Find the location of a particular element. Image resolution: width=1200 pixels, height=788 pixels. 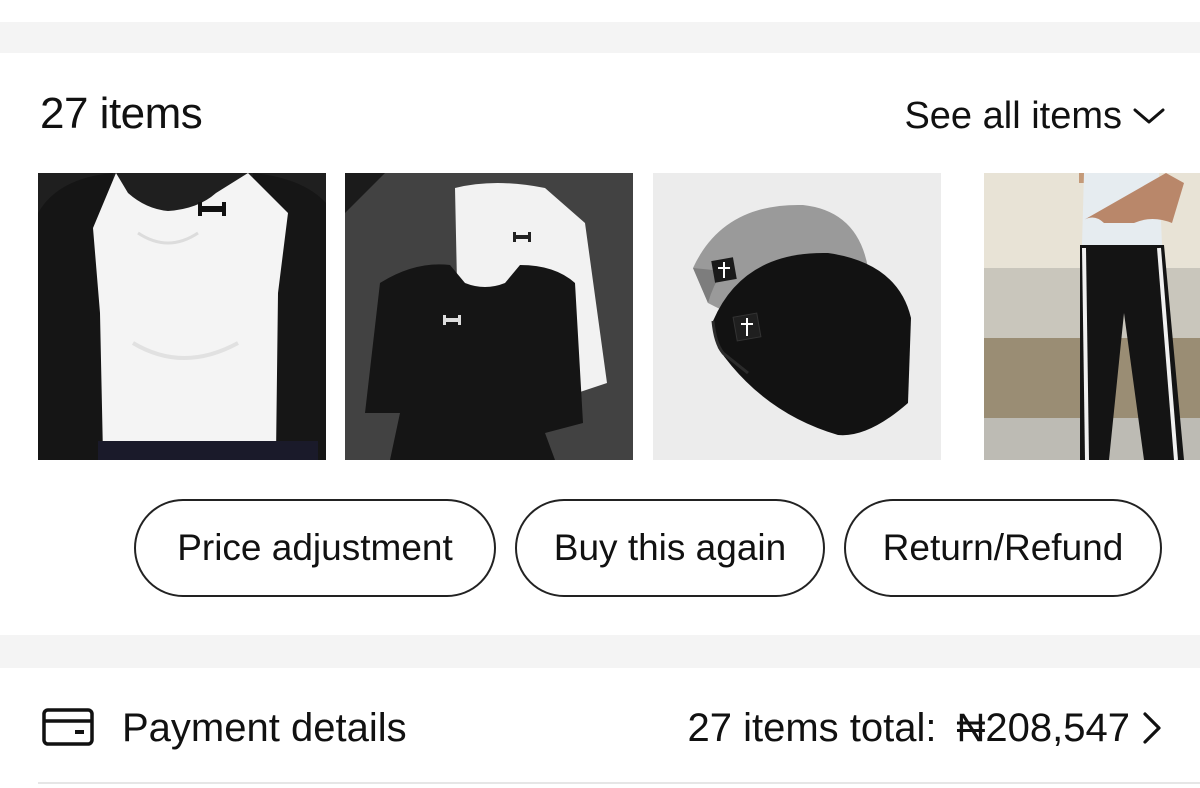

price-adjustment-button: Price adjustment is located at coordinates (315, 548).